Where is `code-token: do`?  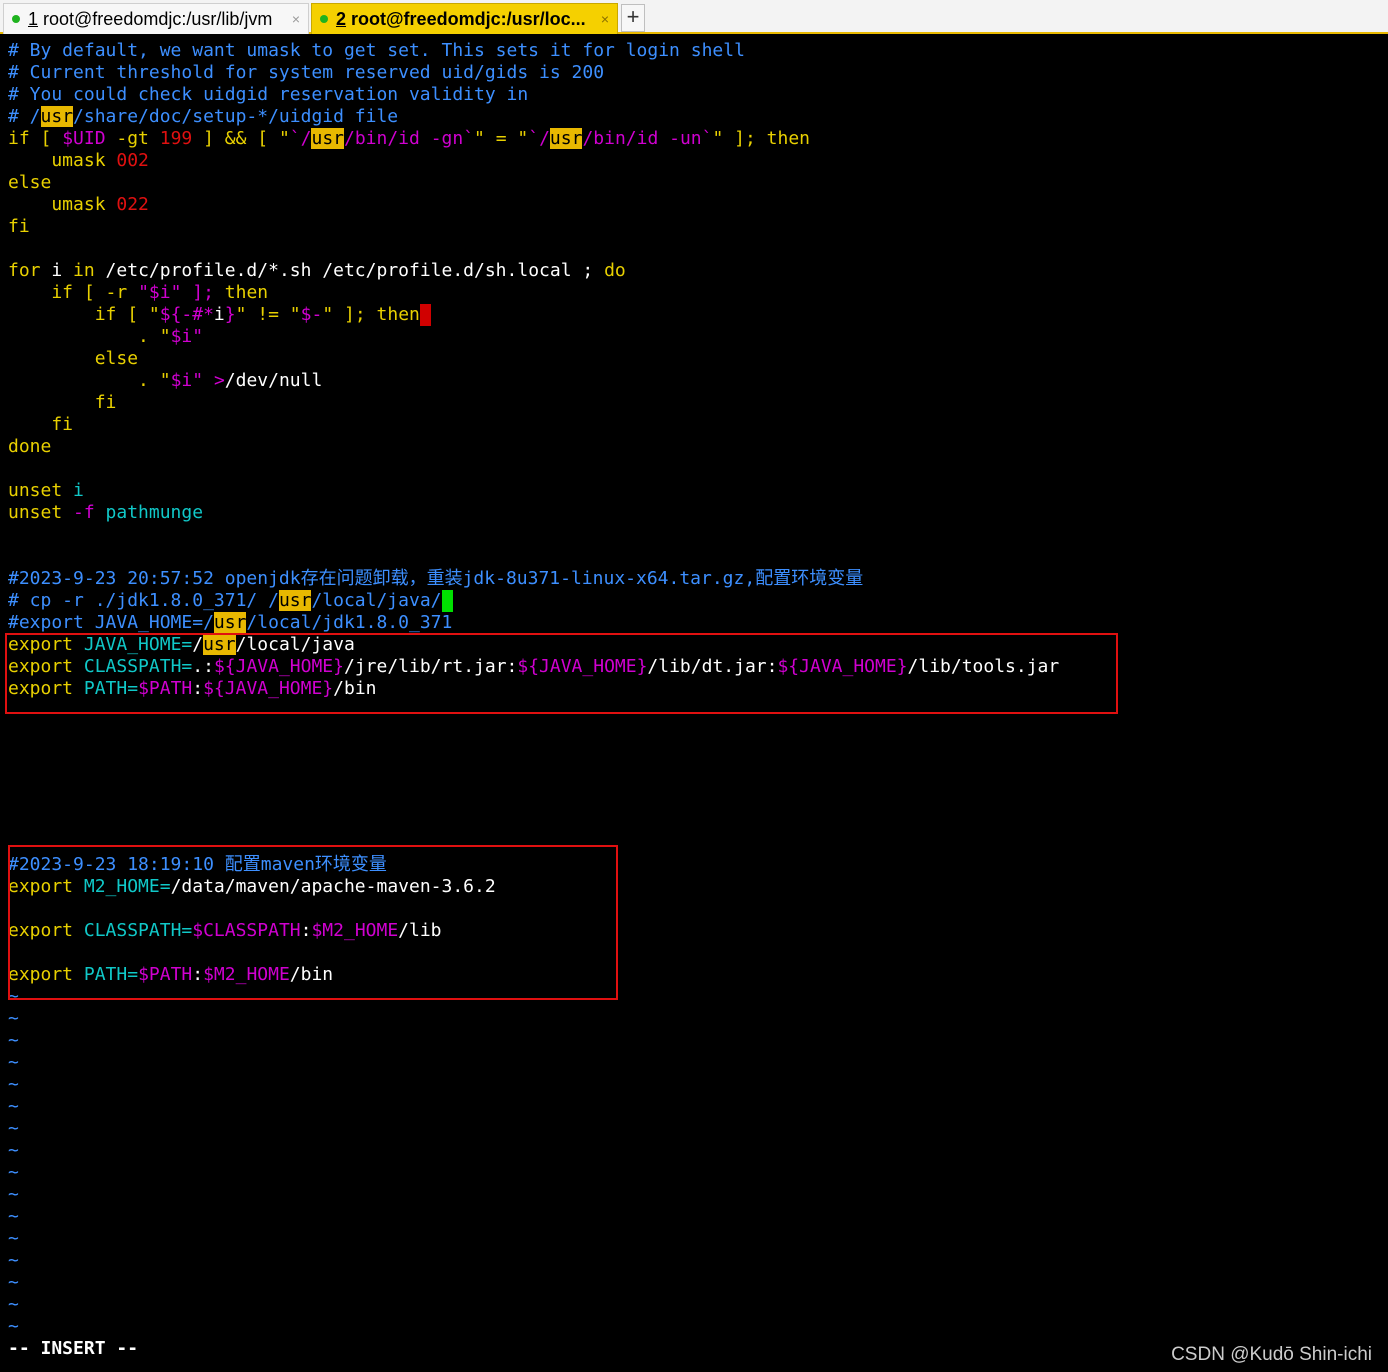
code-token: do is located at coordinates (615, 270).